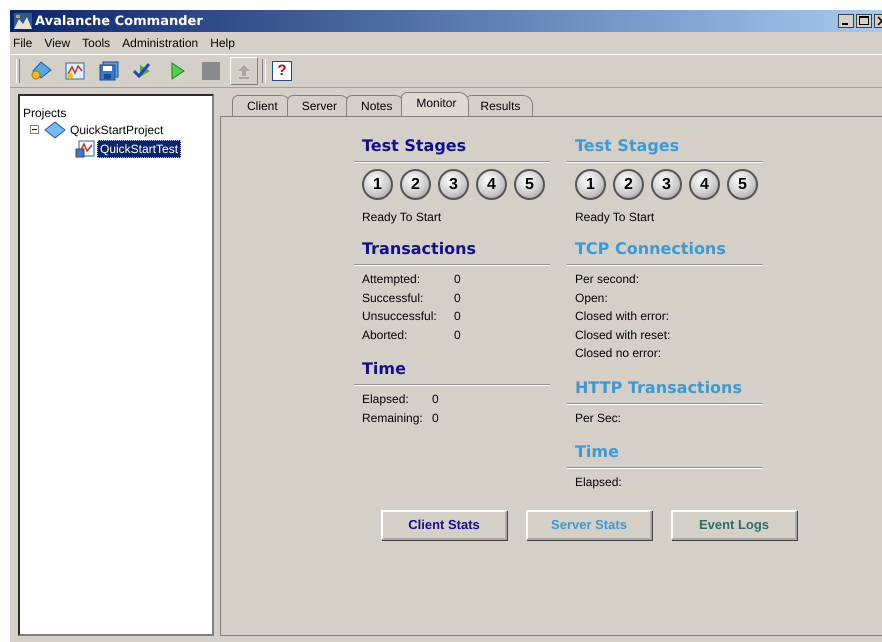 Image resolution: width=882 pixels, height=642 pixels. I want to click on tree-item: Projects, so click(116, 113).